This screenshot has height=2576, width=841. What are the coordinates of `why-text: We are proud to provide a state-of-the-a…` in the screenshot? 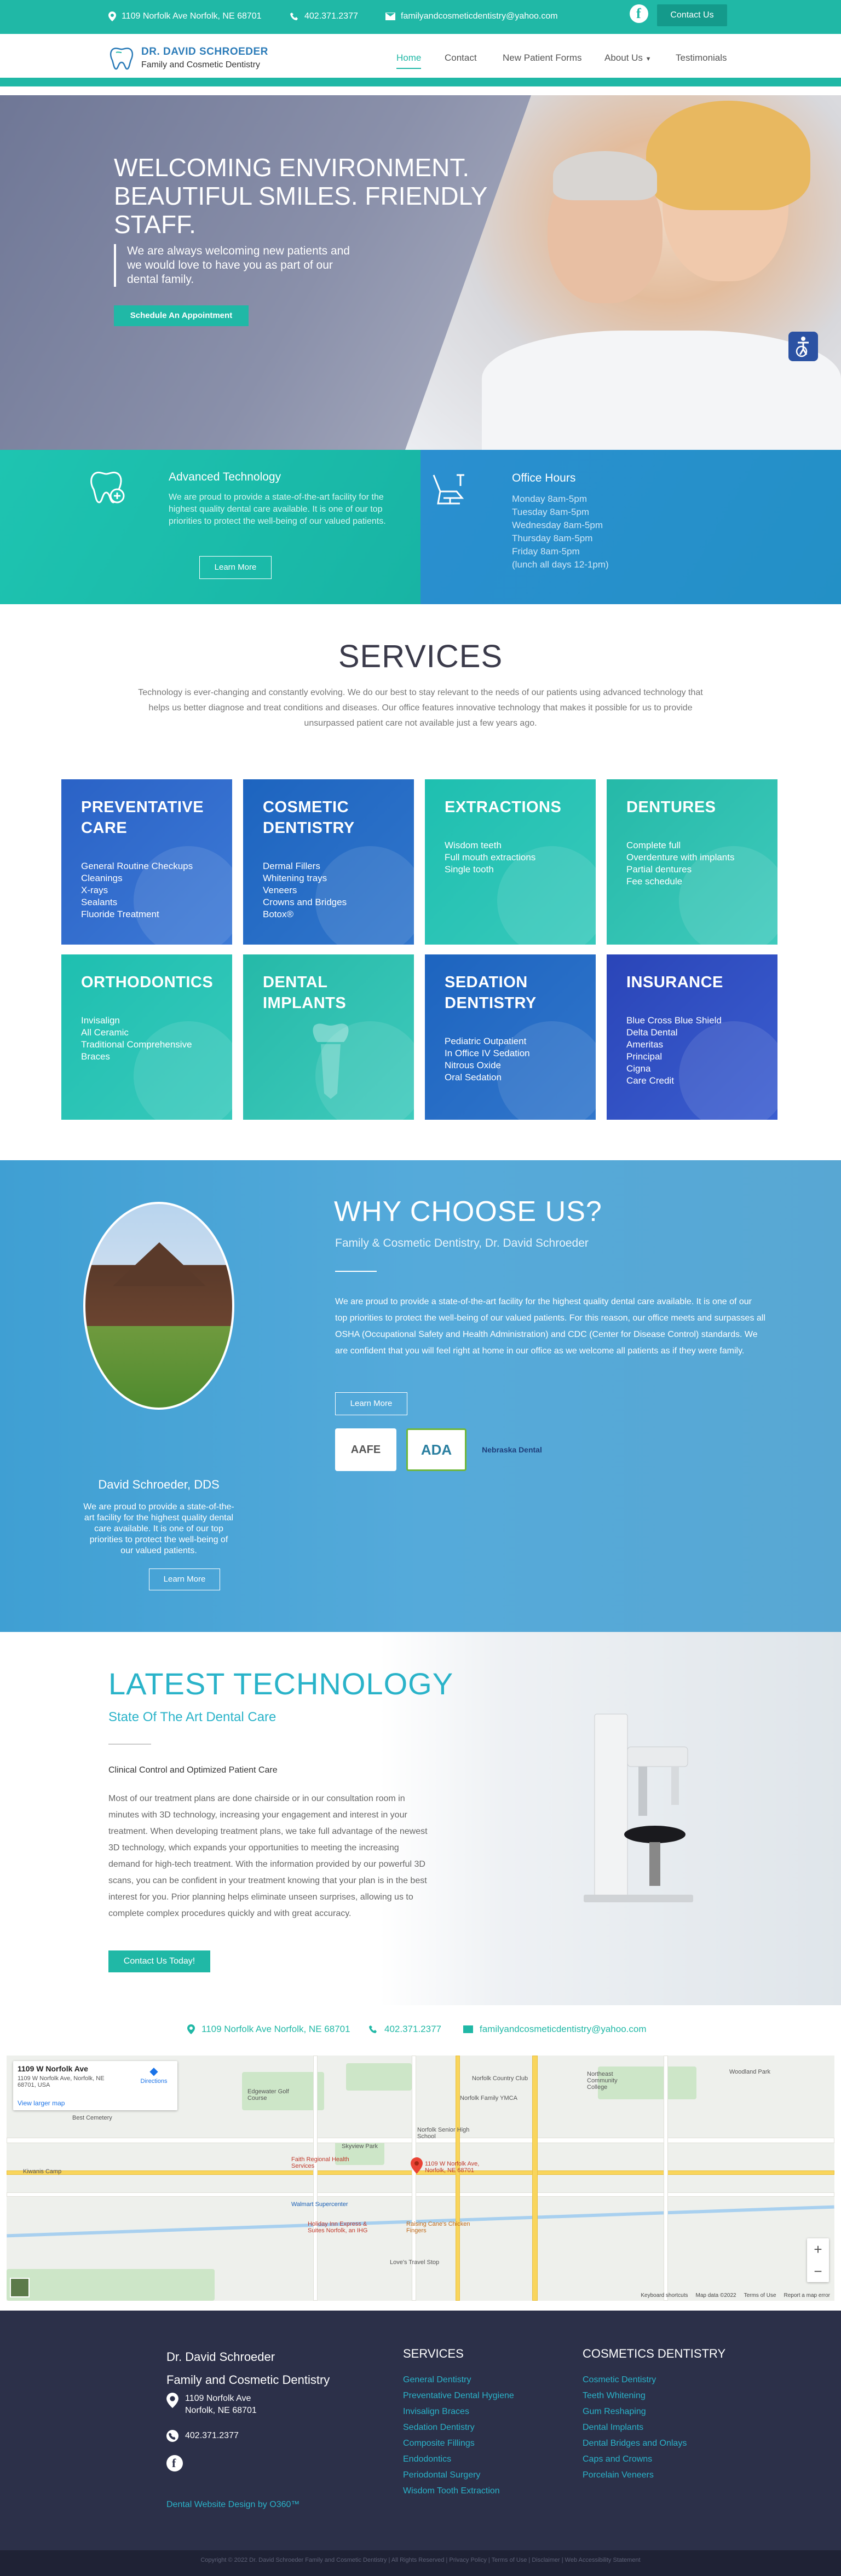 It's located at (550, 1326).